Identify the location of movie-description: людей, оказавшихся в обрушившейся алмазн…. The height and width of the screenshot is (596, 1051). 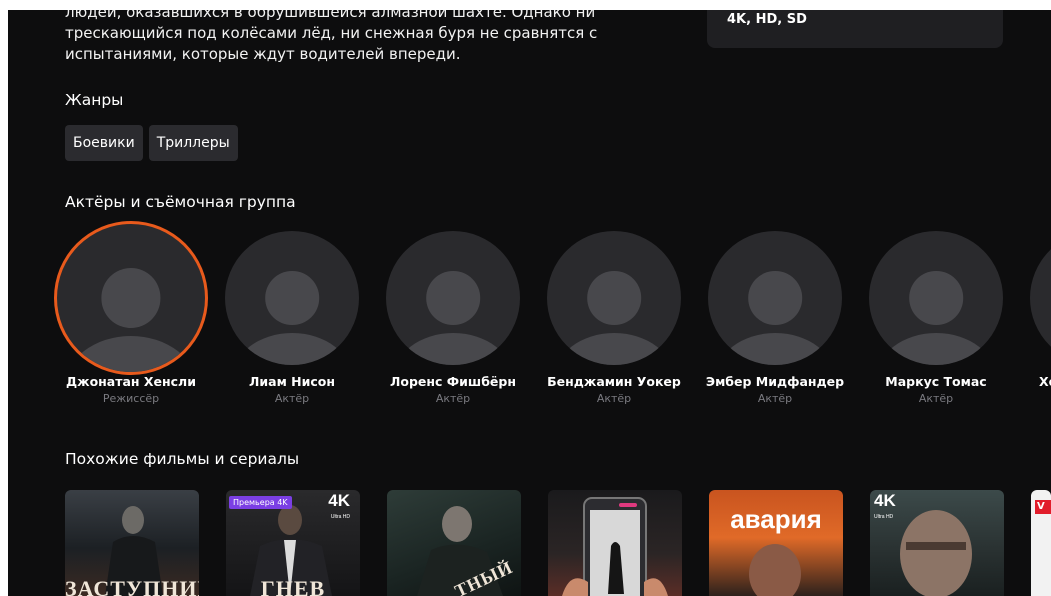
(345, 37).